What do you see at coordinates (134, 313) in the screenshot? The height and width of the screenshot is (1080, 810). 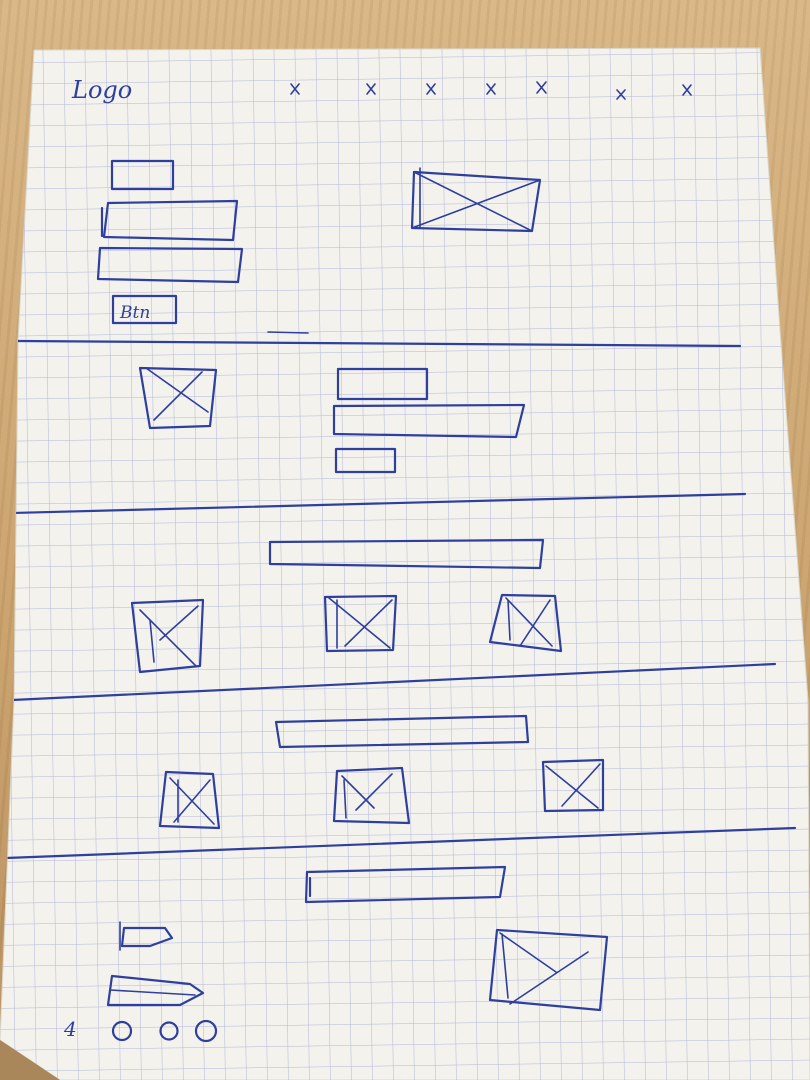 I see `hero-button-label: Btn` at bounding box center [134, 313].